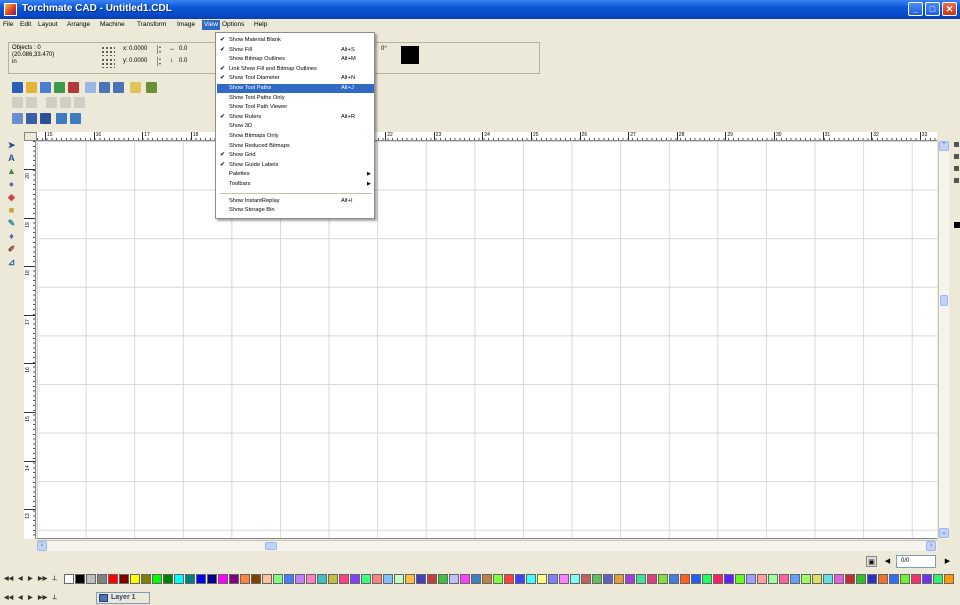 Image resolution: width=960 pixels, height=605 pixels. Describe the element at coordinates (295, 136) in the screenshot. I see `view-menu-item: Show Bitmaps Only` at that location.